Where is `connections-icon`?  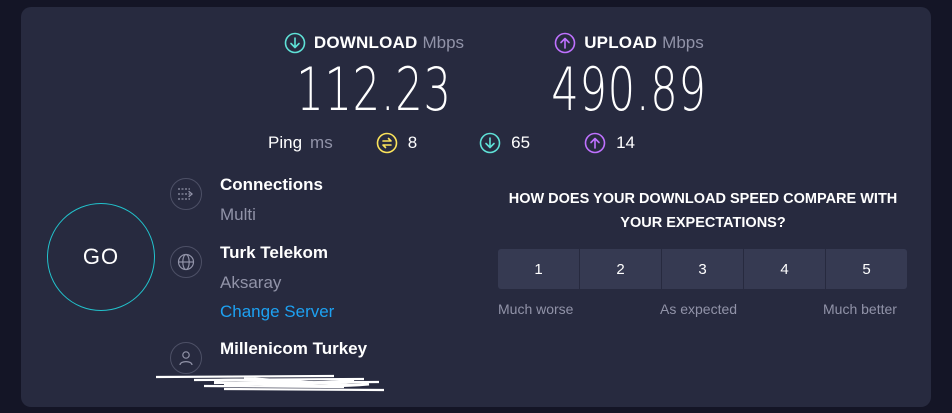 connections-icon is located at coordinates (186, 194).